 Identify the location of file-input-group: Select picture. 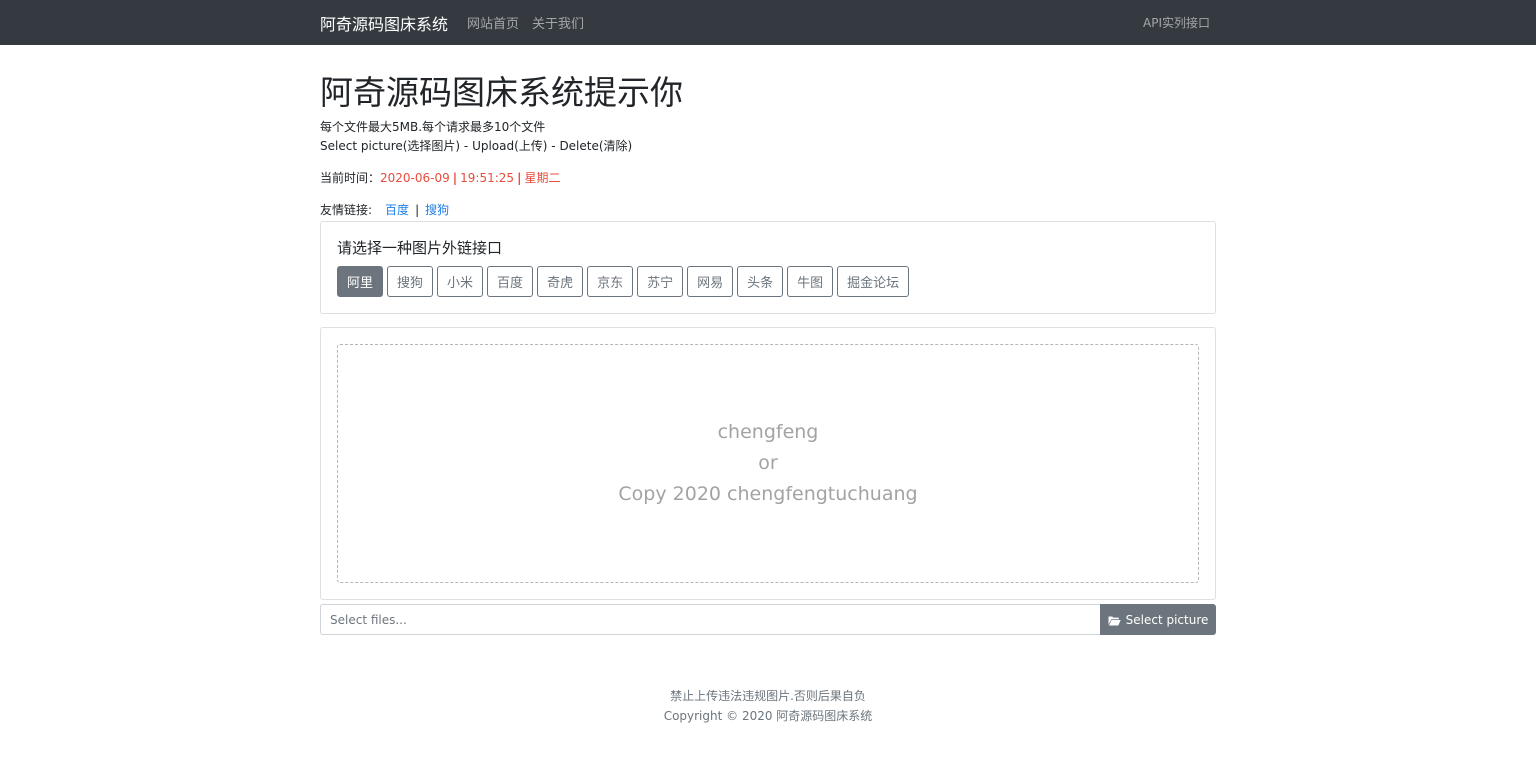
(768, 619).